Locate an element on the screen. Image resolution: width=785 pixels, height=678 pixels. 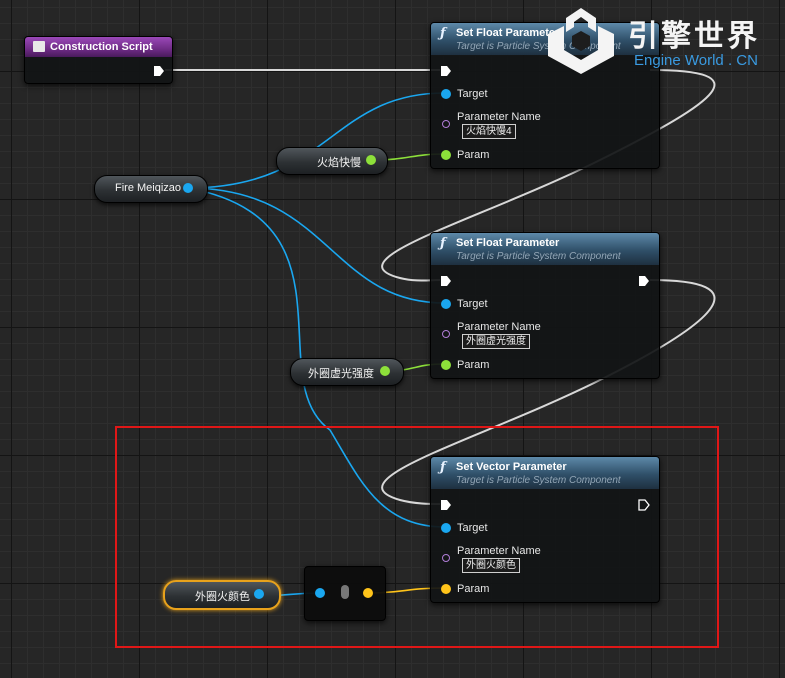
outer-glow-intensity-variable-node: 外圈虚光强度 is located at coordinates (347, 372).